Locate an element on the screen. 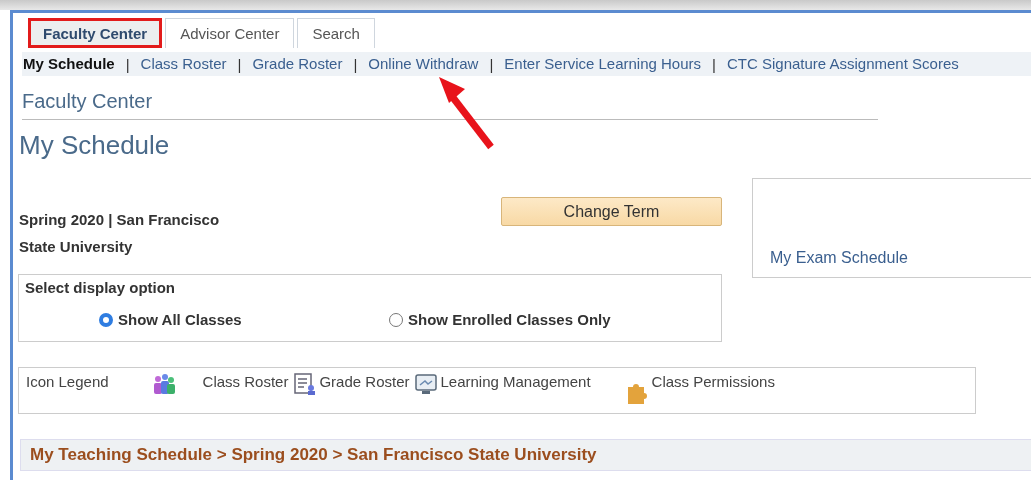 This screenshot has height=480, width=1031. legend-text: Class Roster is located at coordinates (245, 381).